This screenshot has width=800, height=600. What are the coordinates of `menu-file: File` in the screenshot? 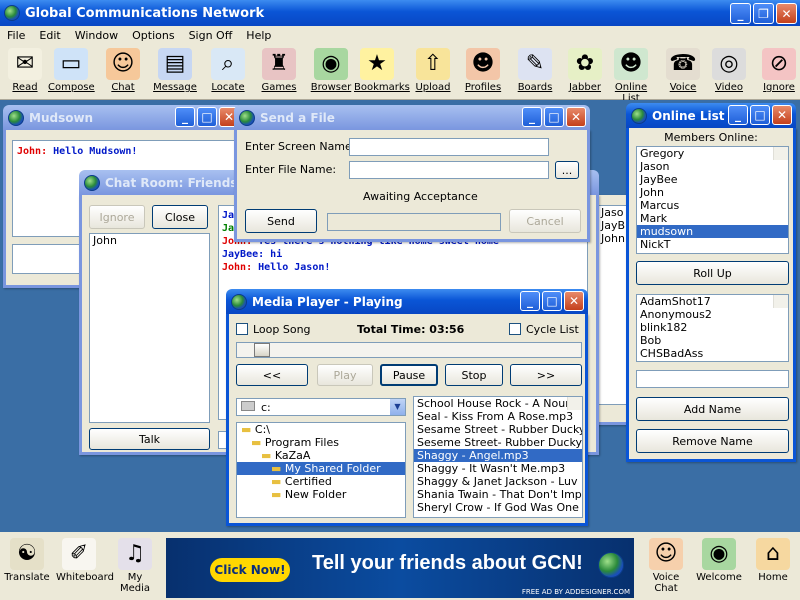 It's located at (16, 35).